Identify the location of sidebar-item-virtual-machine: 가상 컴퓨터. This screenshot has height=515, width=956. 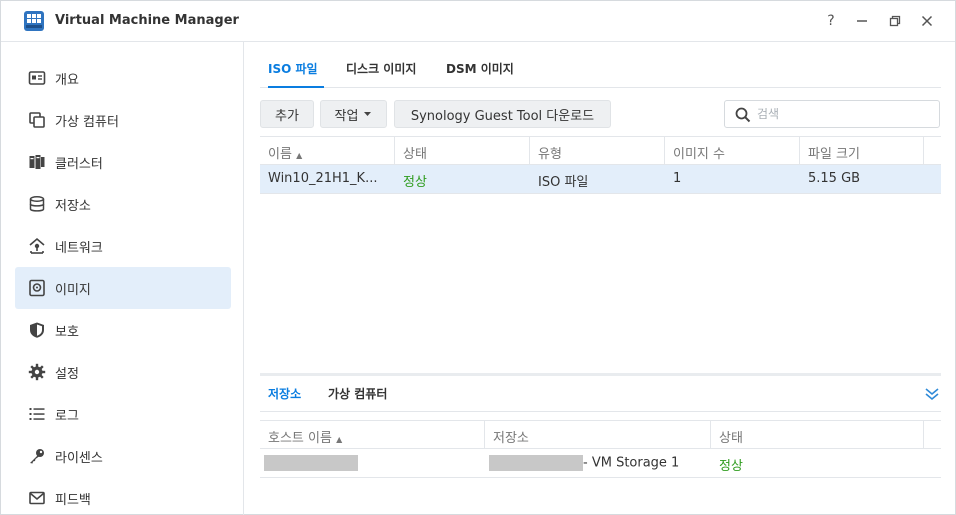
(123, 120).